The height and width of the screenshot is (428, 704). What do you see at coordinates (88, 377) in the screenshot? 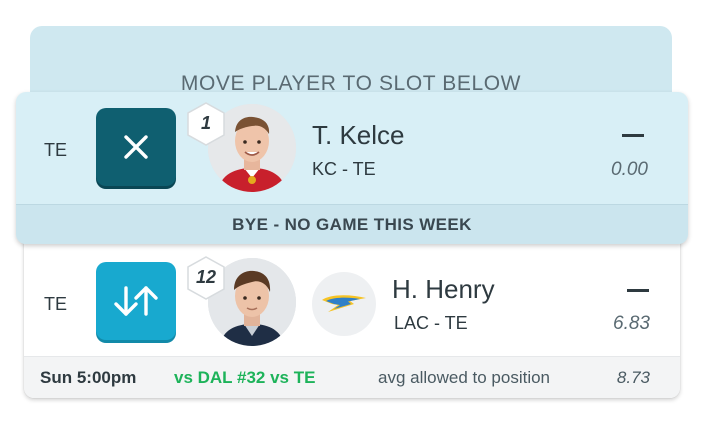
I see `game-time: Sun 5:00pm` at bounding box center [88, 377].